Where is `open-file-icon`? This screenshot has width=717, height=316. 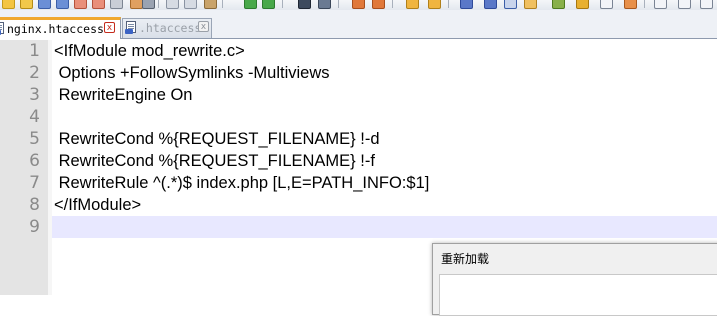 open-file-icon is located at coordinates (26, 4).